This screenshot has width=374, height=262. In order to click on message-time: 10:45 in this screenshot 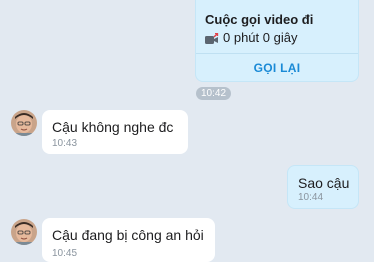, I will do `click(65, 253)`.